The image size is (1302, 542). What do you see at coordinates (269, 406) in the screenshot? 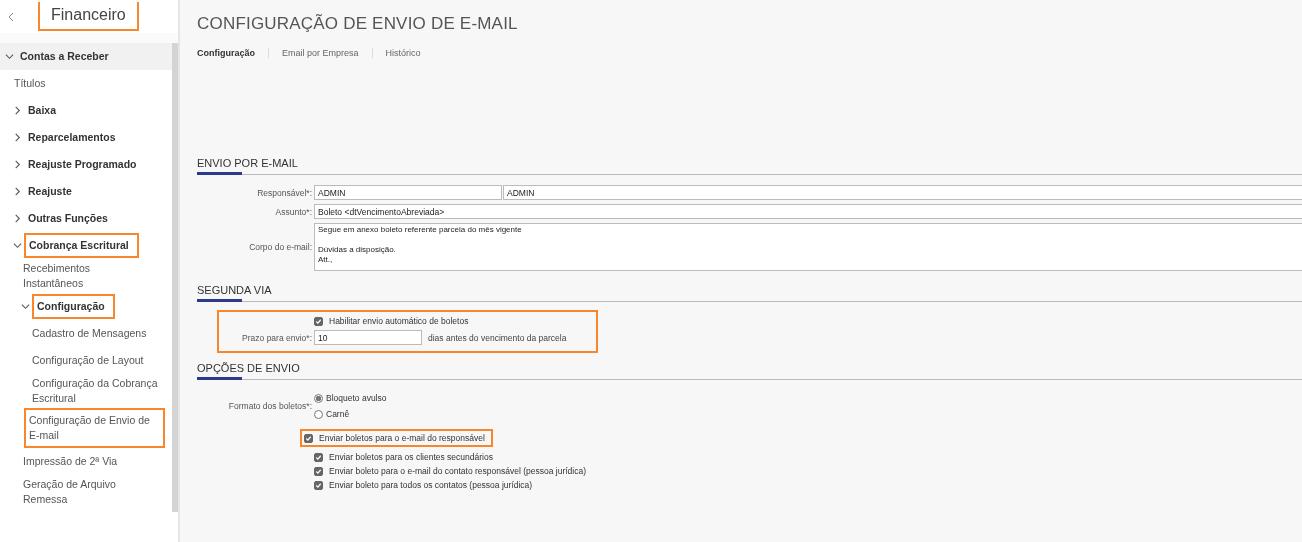
I see `field-label: Formato dos boletos*:` at bounding box center [269, 406].